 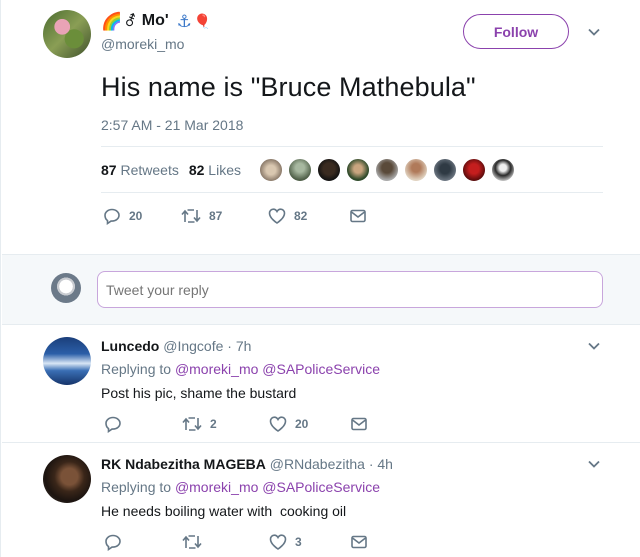 What do you see at coordinates (288, 87) in the screenshot?
I see `tweet-text: His name is "Bruce Mathebula"` at bounding box center [288, 87].